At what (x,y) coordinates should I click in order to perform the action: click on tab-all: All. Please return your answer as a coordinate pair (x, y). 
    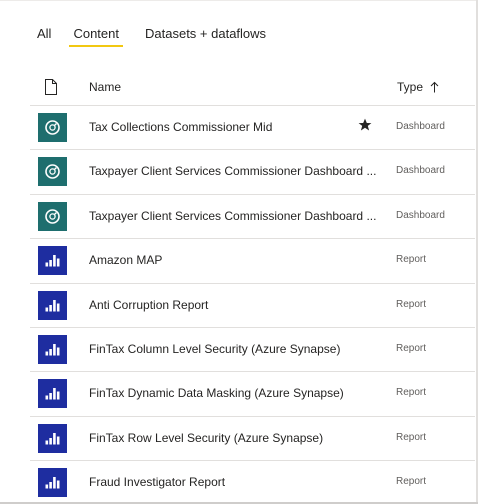
    Looking at the image, I should click on (44, 36).